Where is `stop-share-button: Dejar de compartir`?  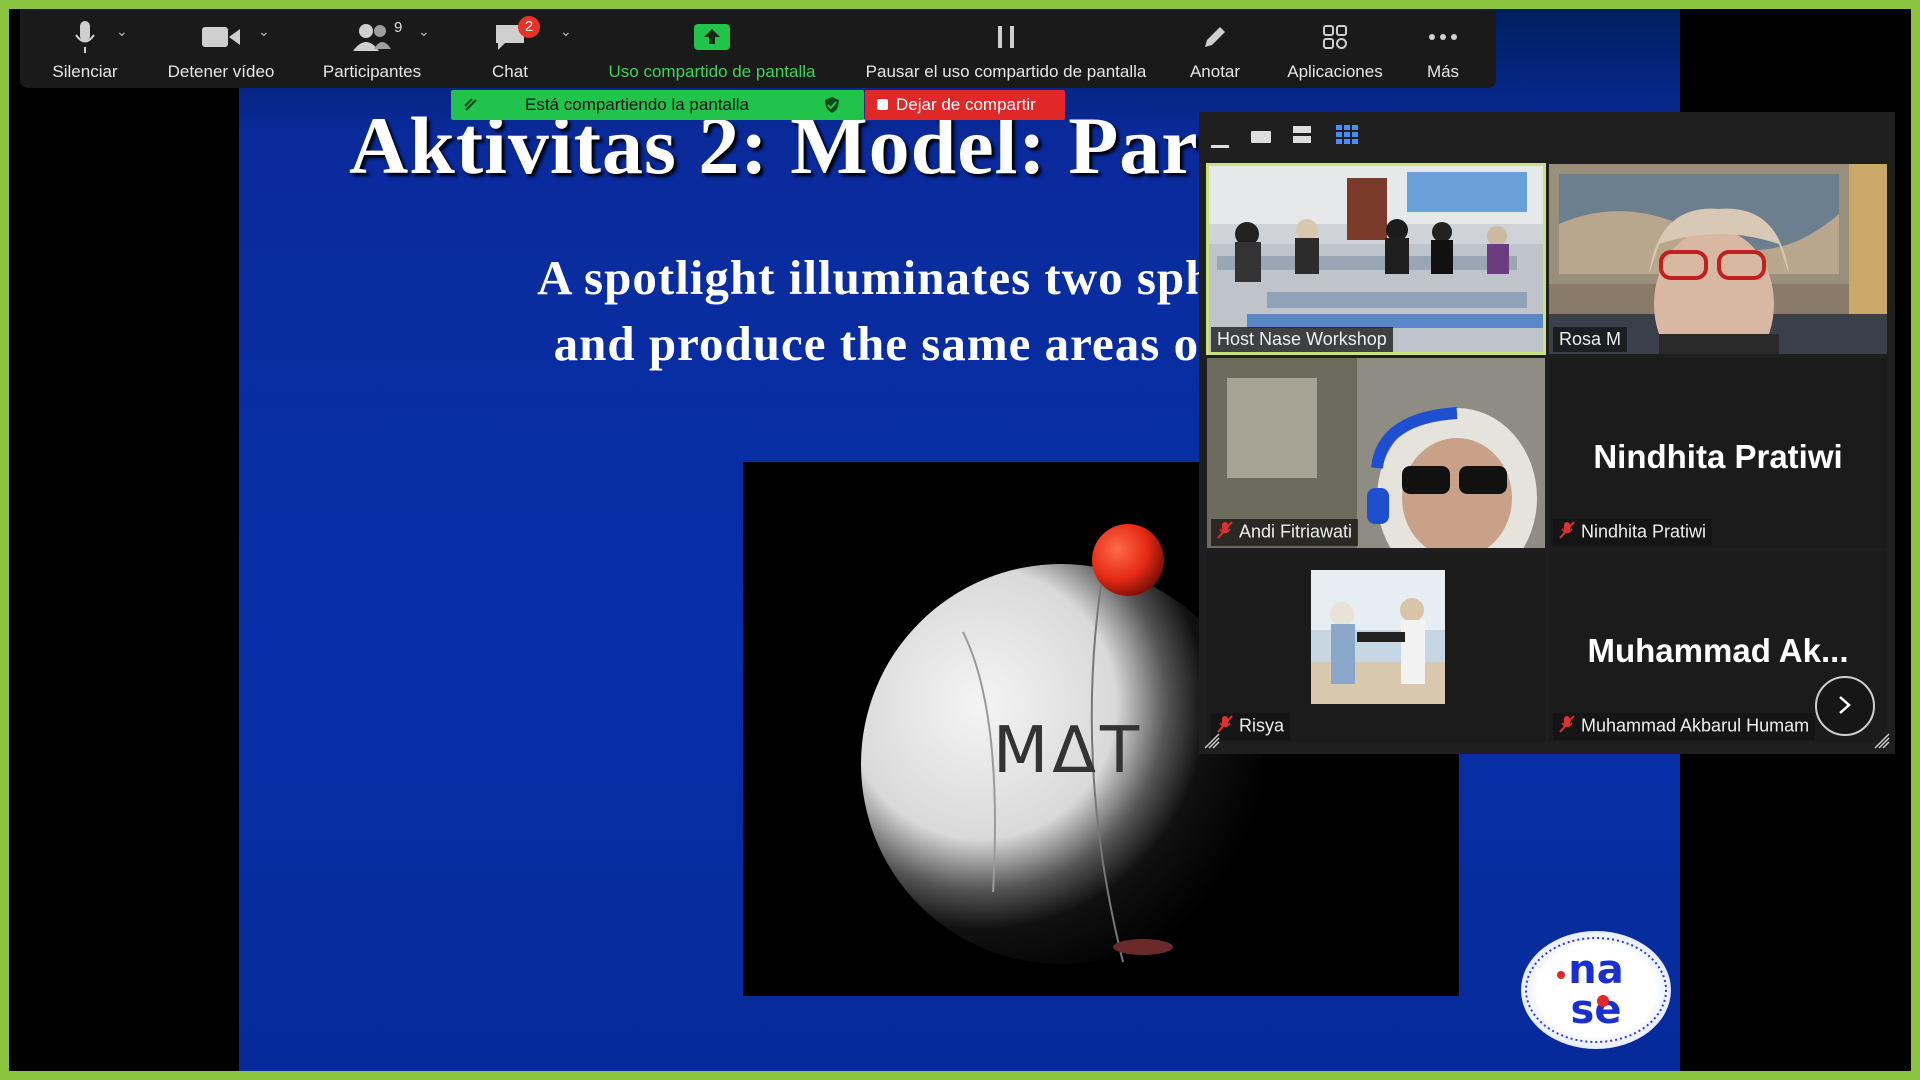
stop-share-button: Dejar de compartir is located at coordinates (965, 105).